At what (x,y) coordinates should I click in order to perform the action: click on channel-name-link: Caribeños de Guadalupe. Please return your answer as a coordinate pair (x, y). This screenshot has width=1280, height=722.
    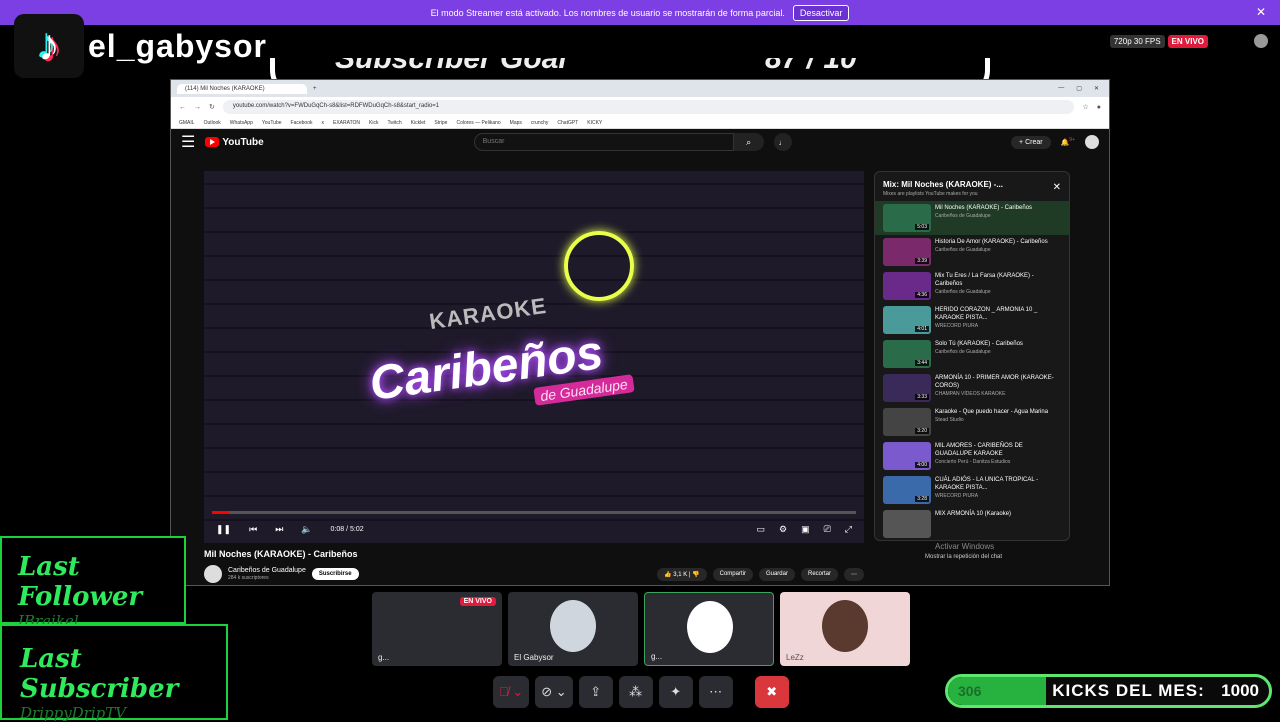
    Looking at the image, I should click on (267, 570).